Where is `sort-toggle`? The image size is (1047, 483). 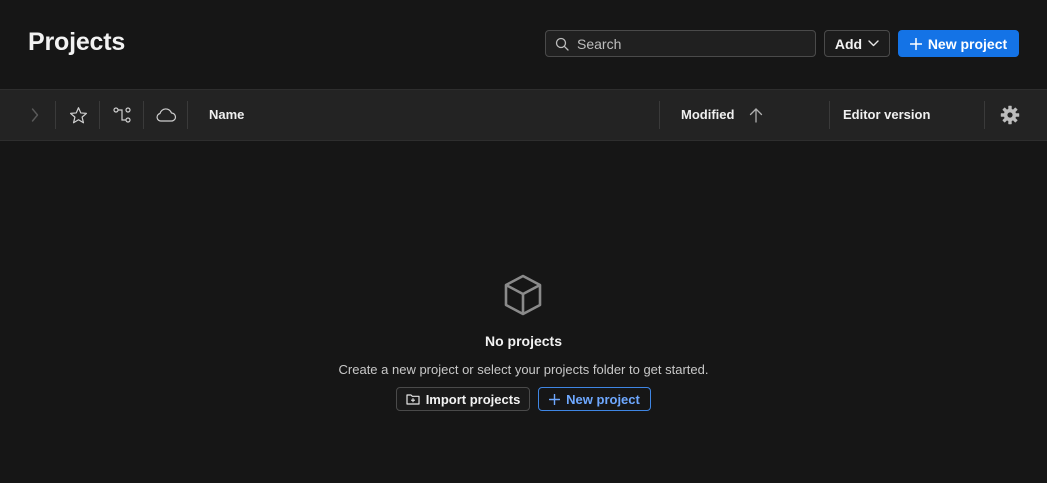 sort-toggle is located at coordinates (756, 115).